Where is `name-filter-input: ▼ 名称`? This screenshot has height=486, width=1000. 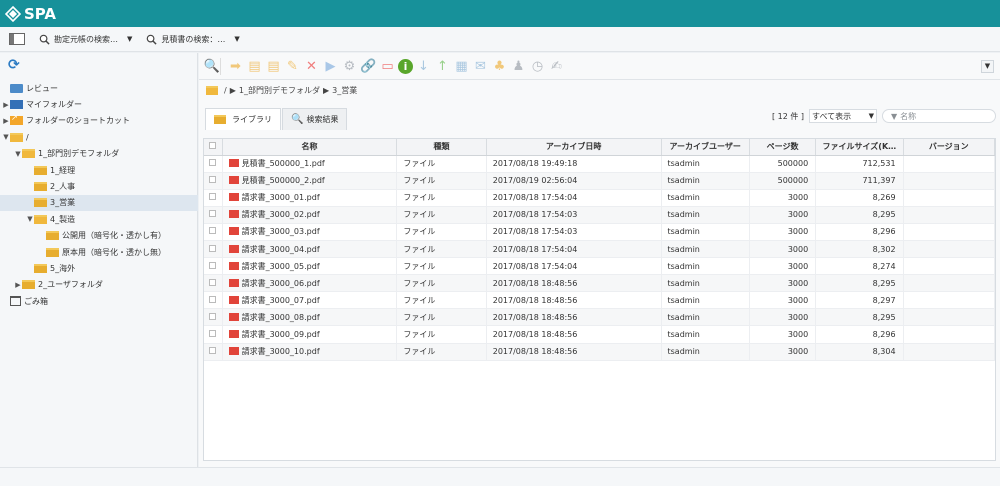 name-filter-input: ▼ 名称 is located at coordinates (939, 116).